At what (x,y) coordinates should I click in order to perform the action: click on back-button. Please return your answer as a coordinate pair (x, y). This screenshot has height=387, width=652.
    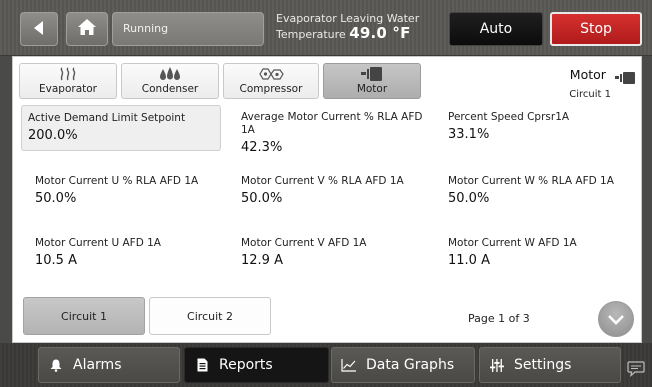
    Looking at the image, I should click on (39, 29).